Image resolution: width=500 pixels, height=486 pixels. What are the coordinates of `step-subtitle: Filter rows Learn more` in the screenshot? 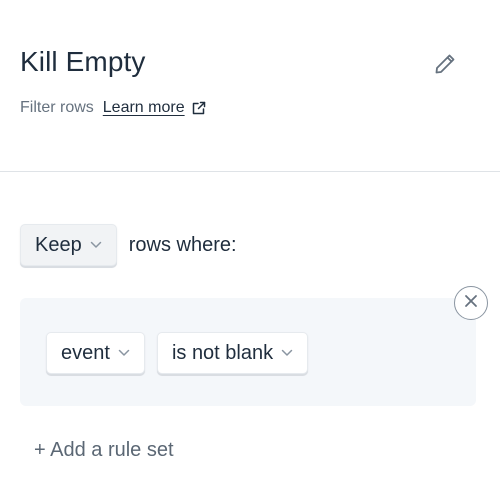 It's located at (113, 108).